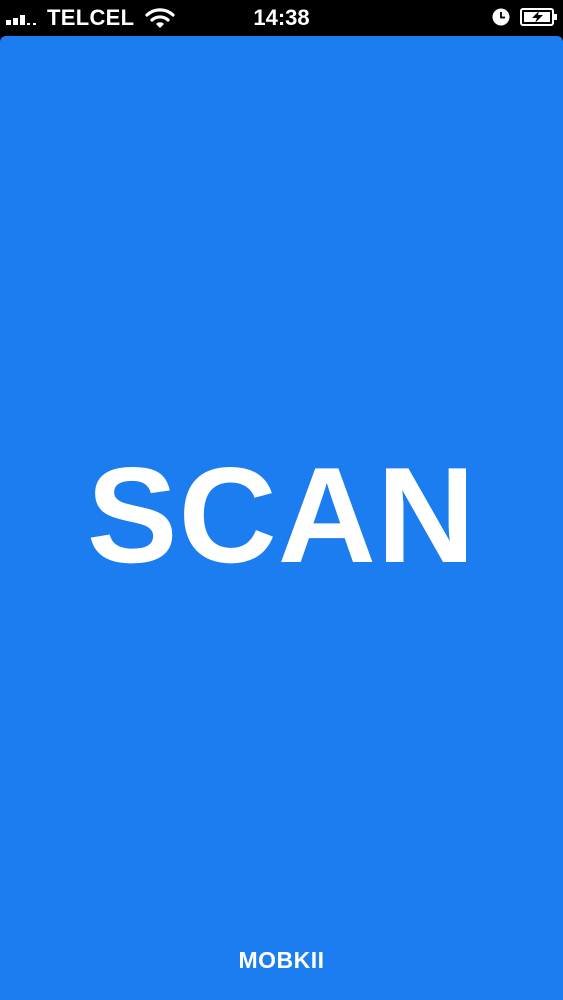  I want to click on brand-name: MOBKII, so click(281, 960).